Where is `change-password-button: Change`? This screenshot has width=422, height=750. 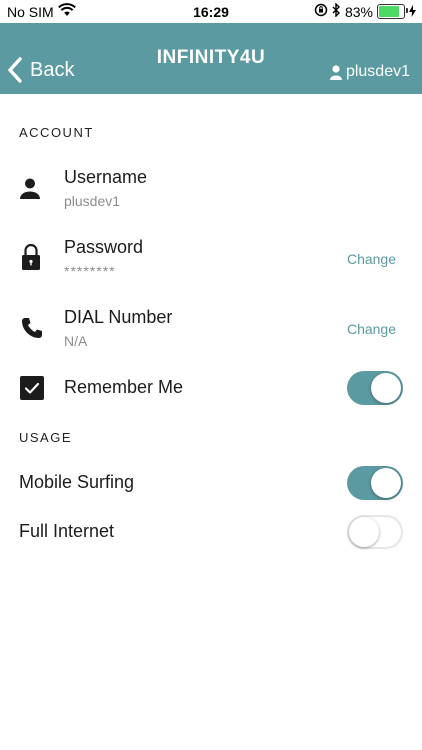
change-password-button: Change is located at coordinates (371, 259).